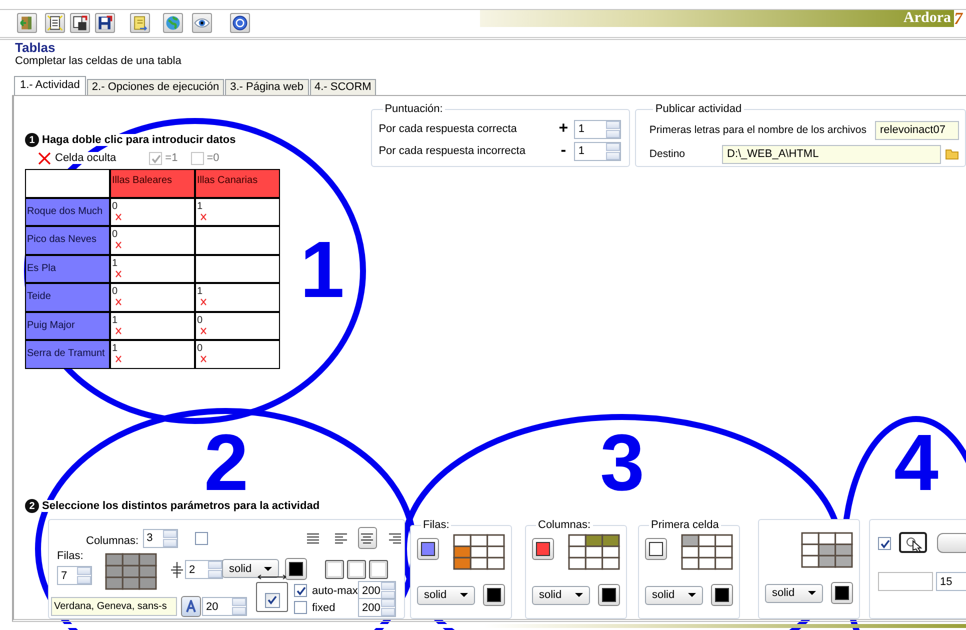  What do you see at coordinates (114, 606) in the screenshot?
I see `font-field: Verdana, Geneva, sans-s` at bounding box center [114, 606].